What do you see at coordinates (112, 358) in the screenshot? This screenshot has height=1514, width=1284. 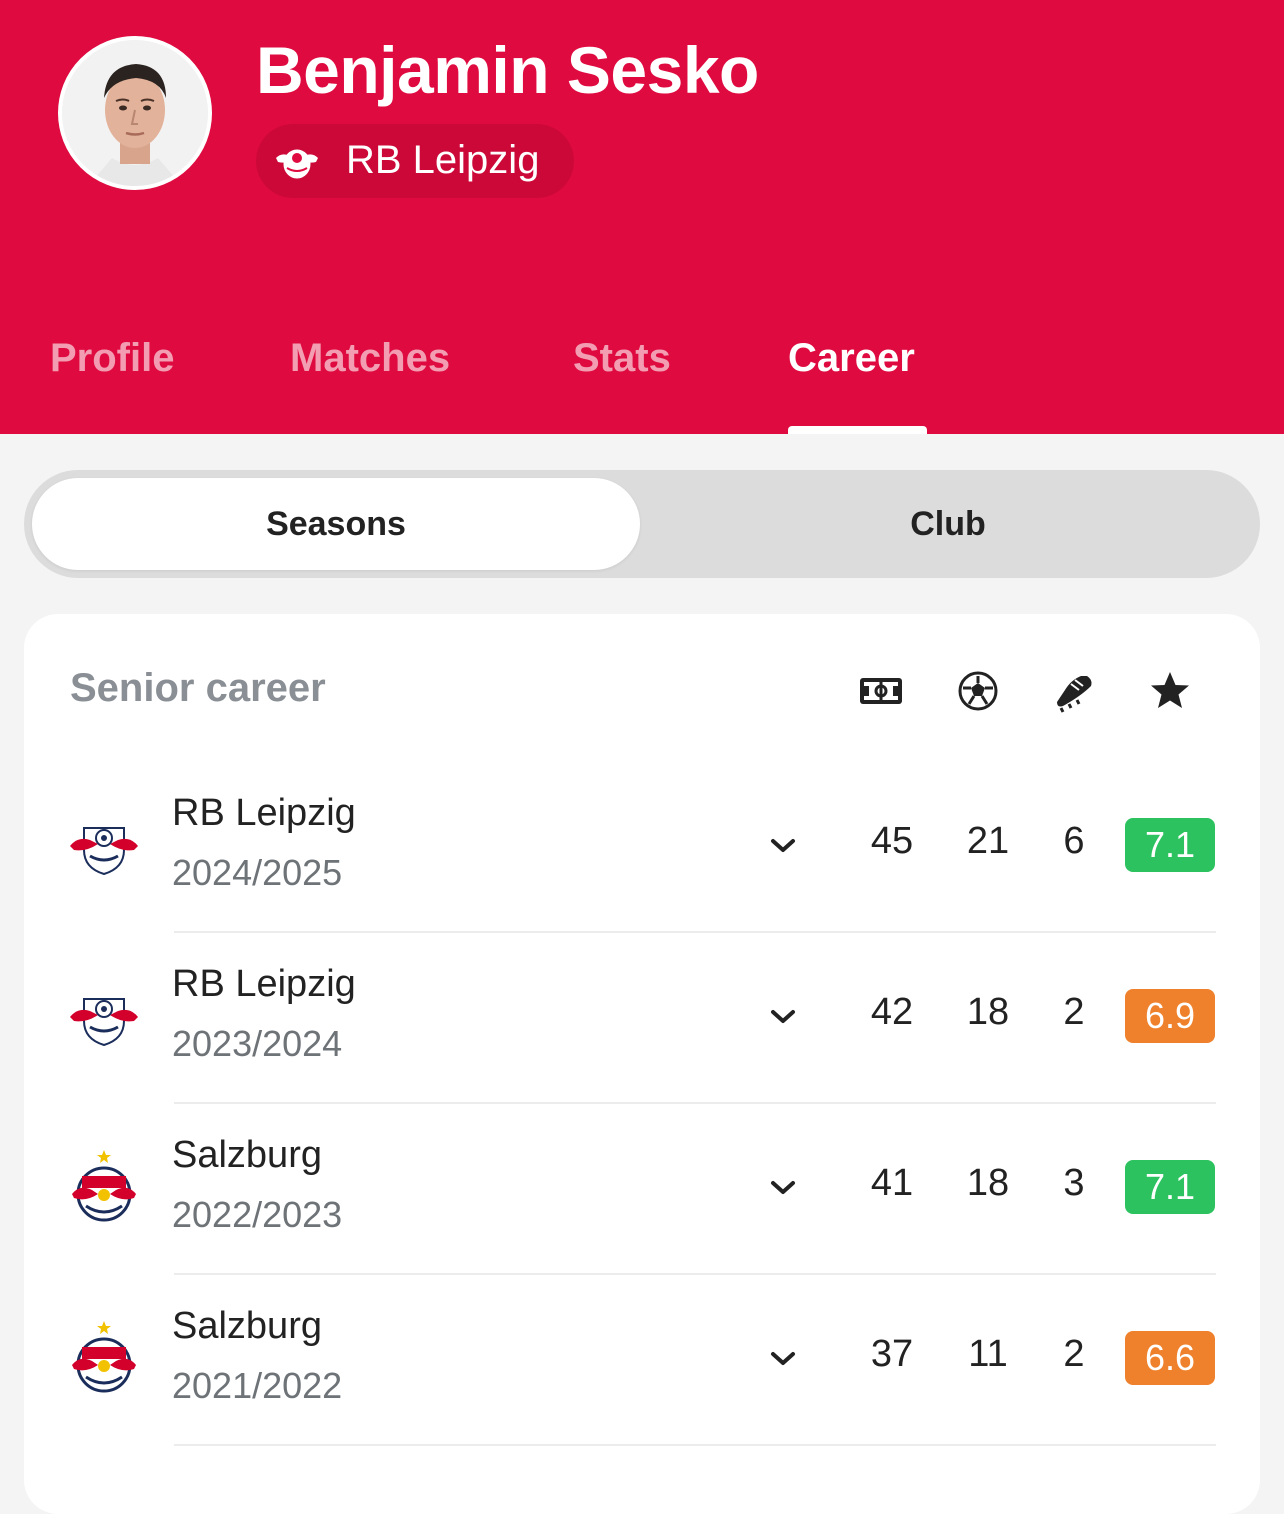 I see `tab-profile: Profile` at bounding box center [112, 358].